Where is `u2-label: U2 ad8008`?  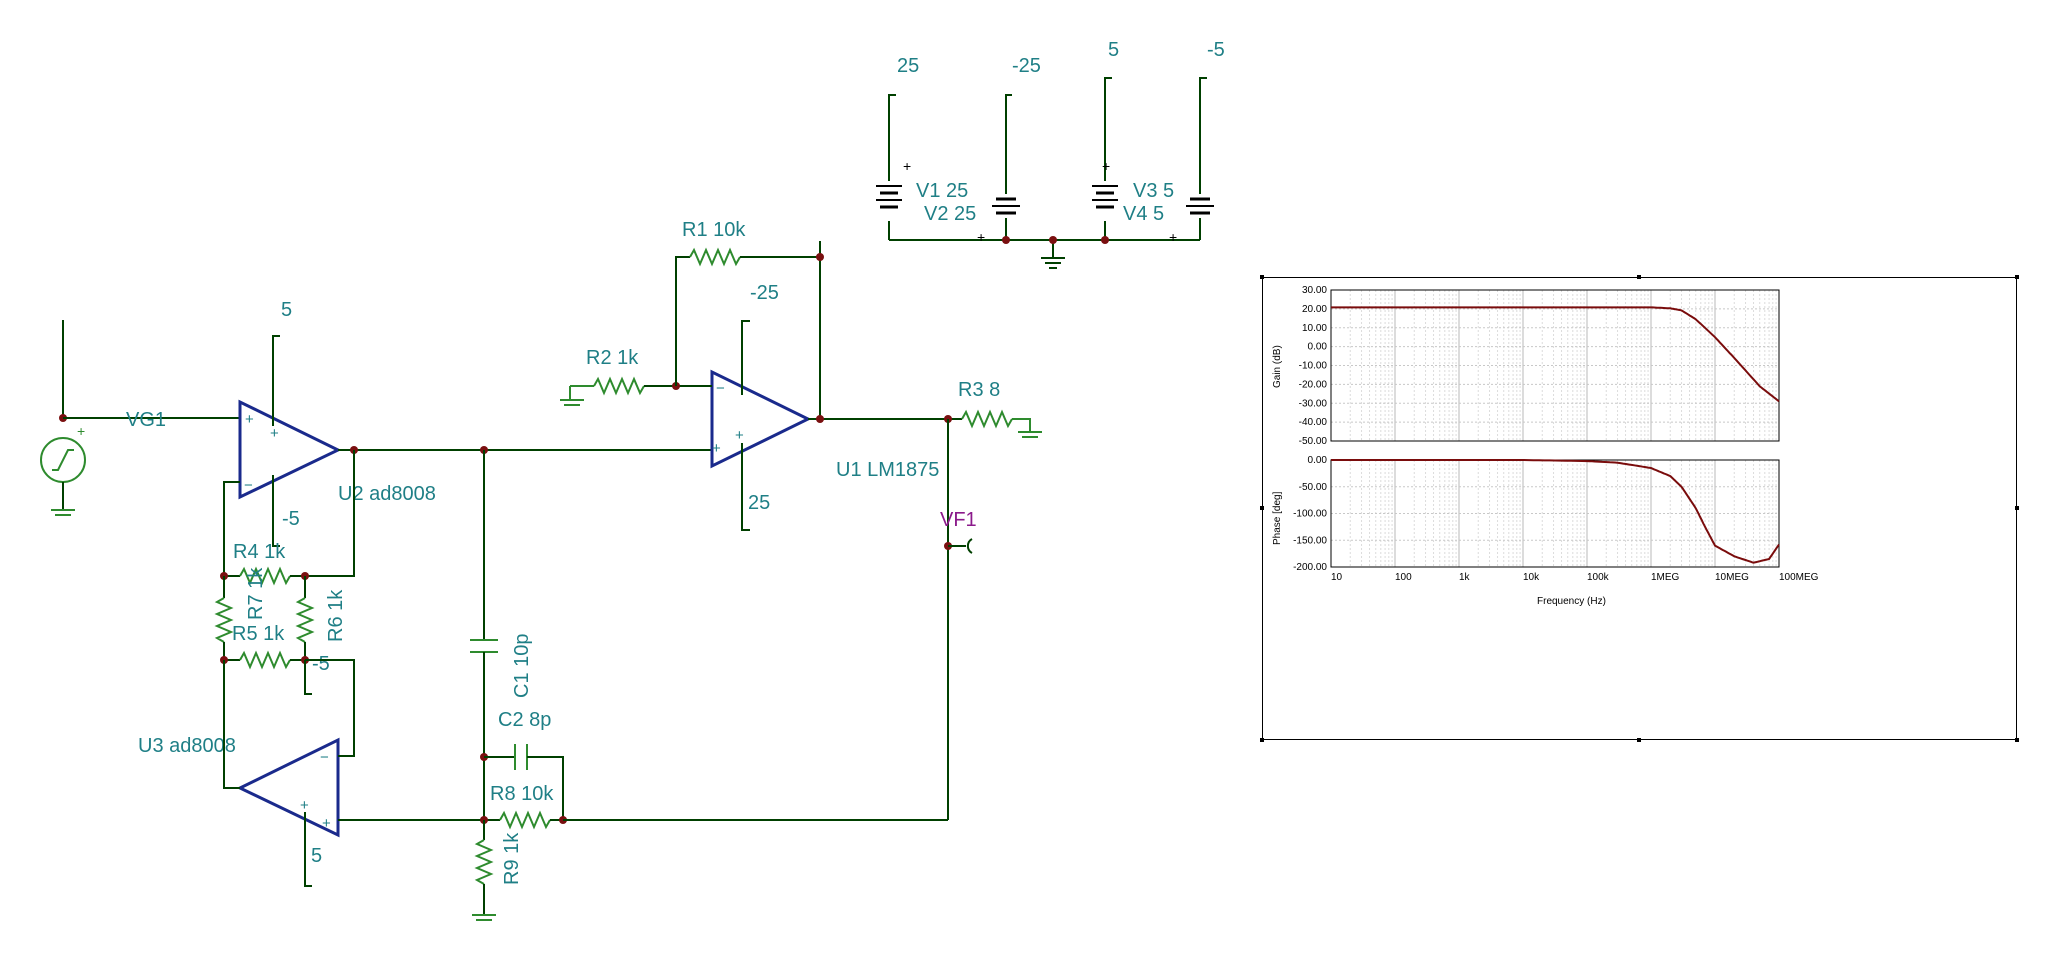
u2-label: U2 ad8008 is located at coordinates (387, 494).